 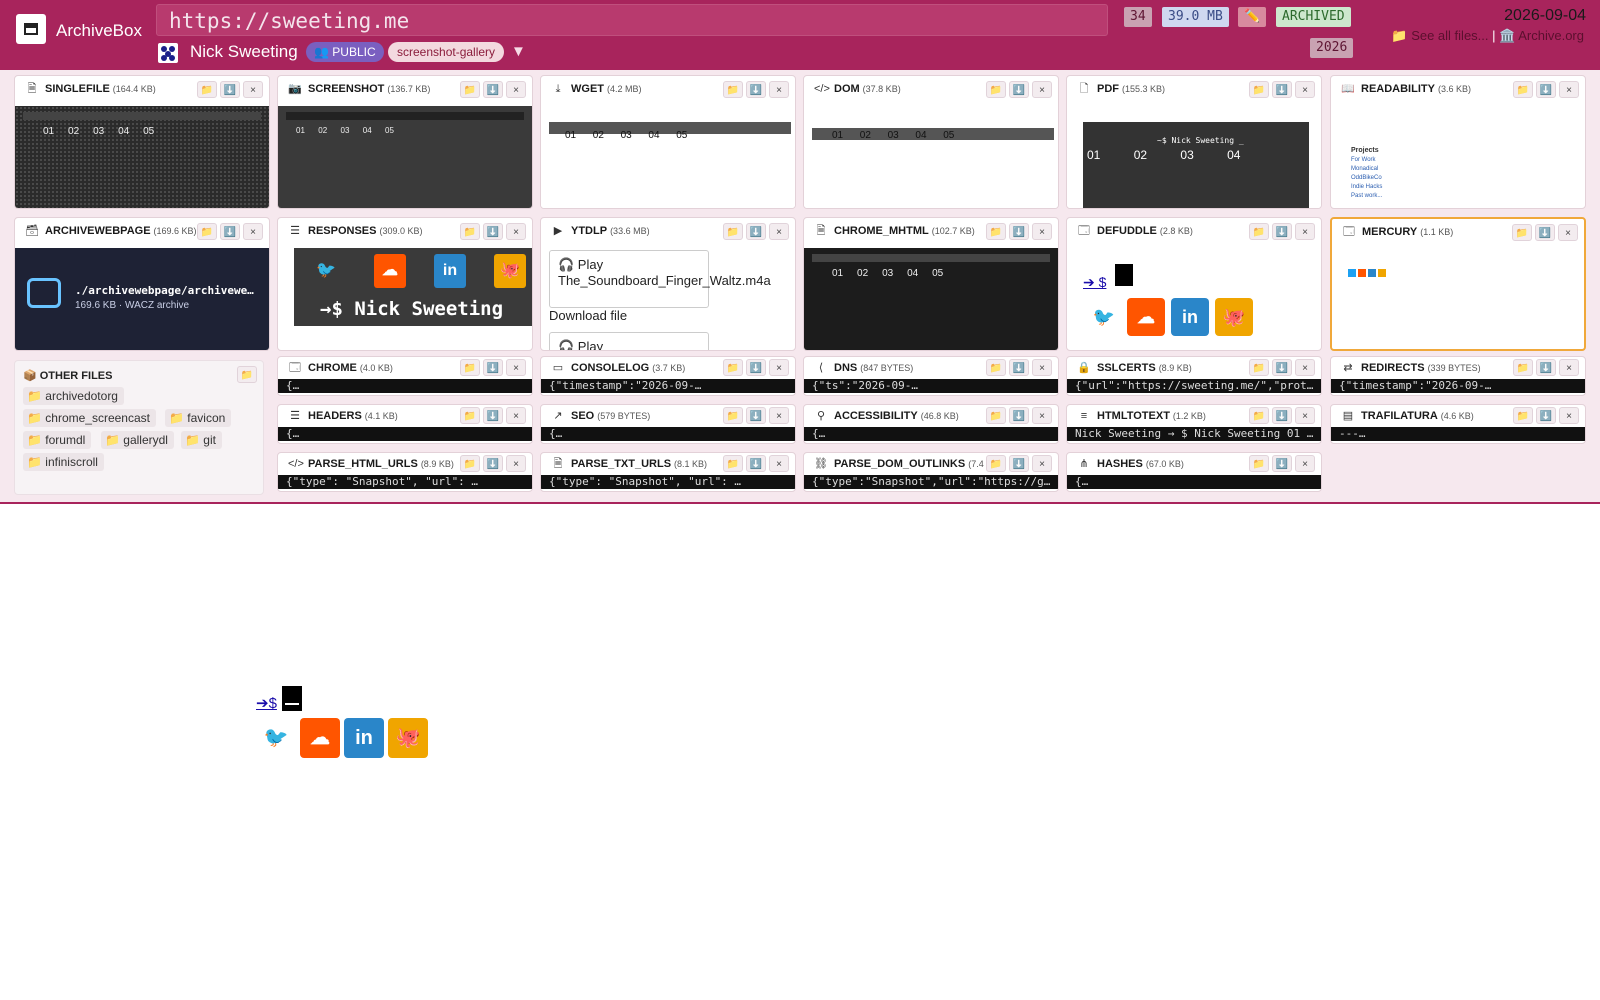 I want to click on github-icon: 🐙, so click(x=408, y=738).